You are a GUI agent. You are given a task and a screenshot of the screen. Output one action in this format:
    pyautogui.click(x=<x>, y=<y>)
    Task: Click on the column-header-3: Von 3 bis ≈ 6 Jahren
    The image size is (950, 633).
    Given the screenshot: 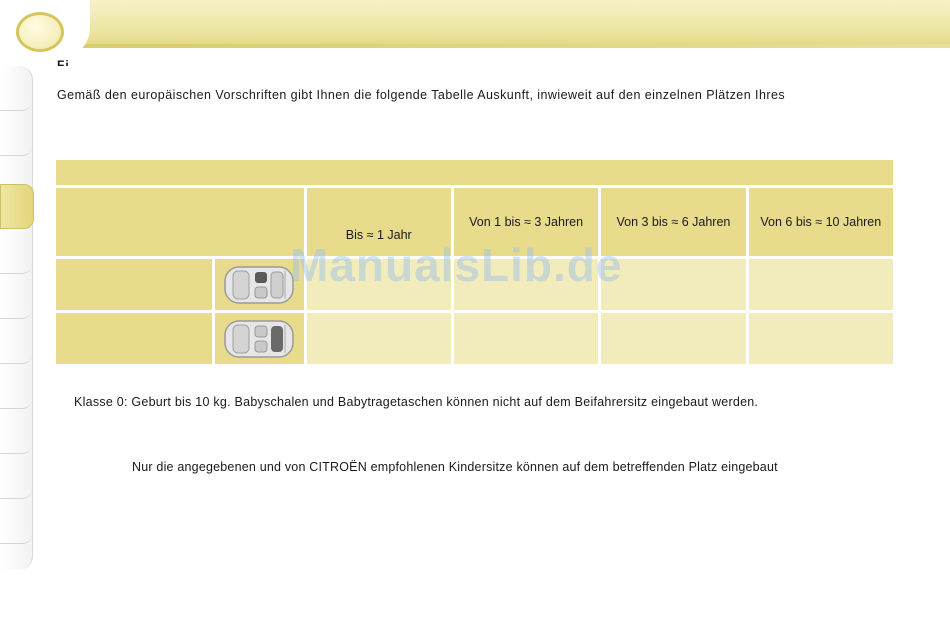 What is the action you would take?
    pyautogui.click(x=673, y=222)
    